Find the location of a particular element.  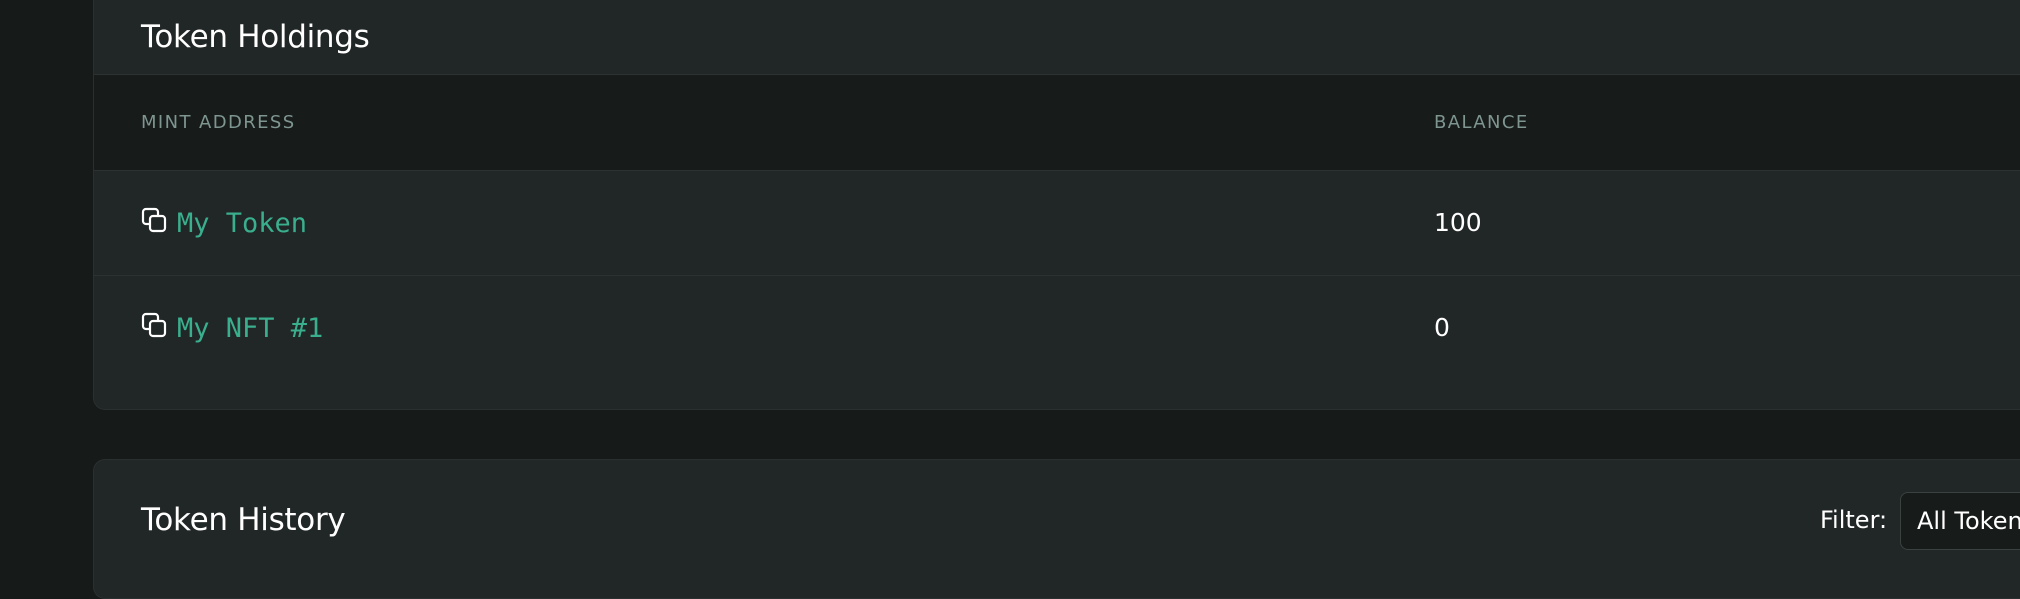

column-header-mint-address: MINT ADDRESS is located at coordinates (218, 122).